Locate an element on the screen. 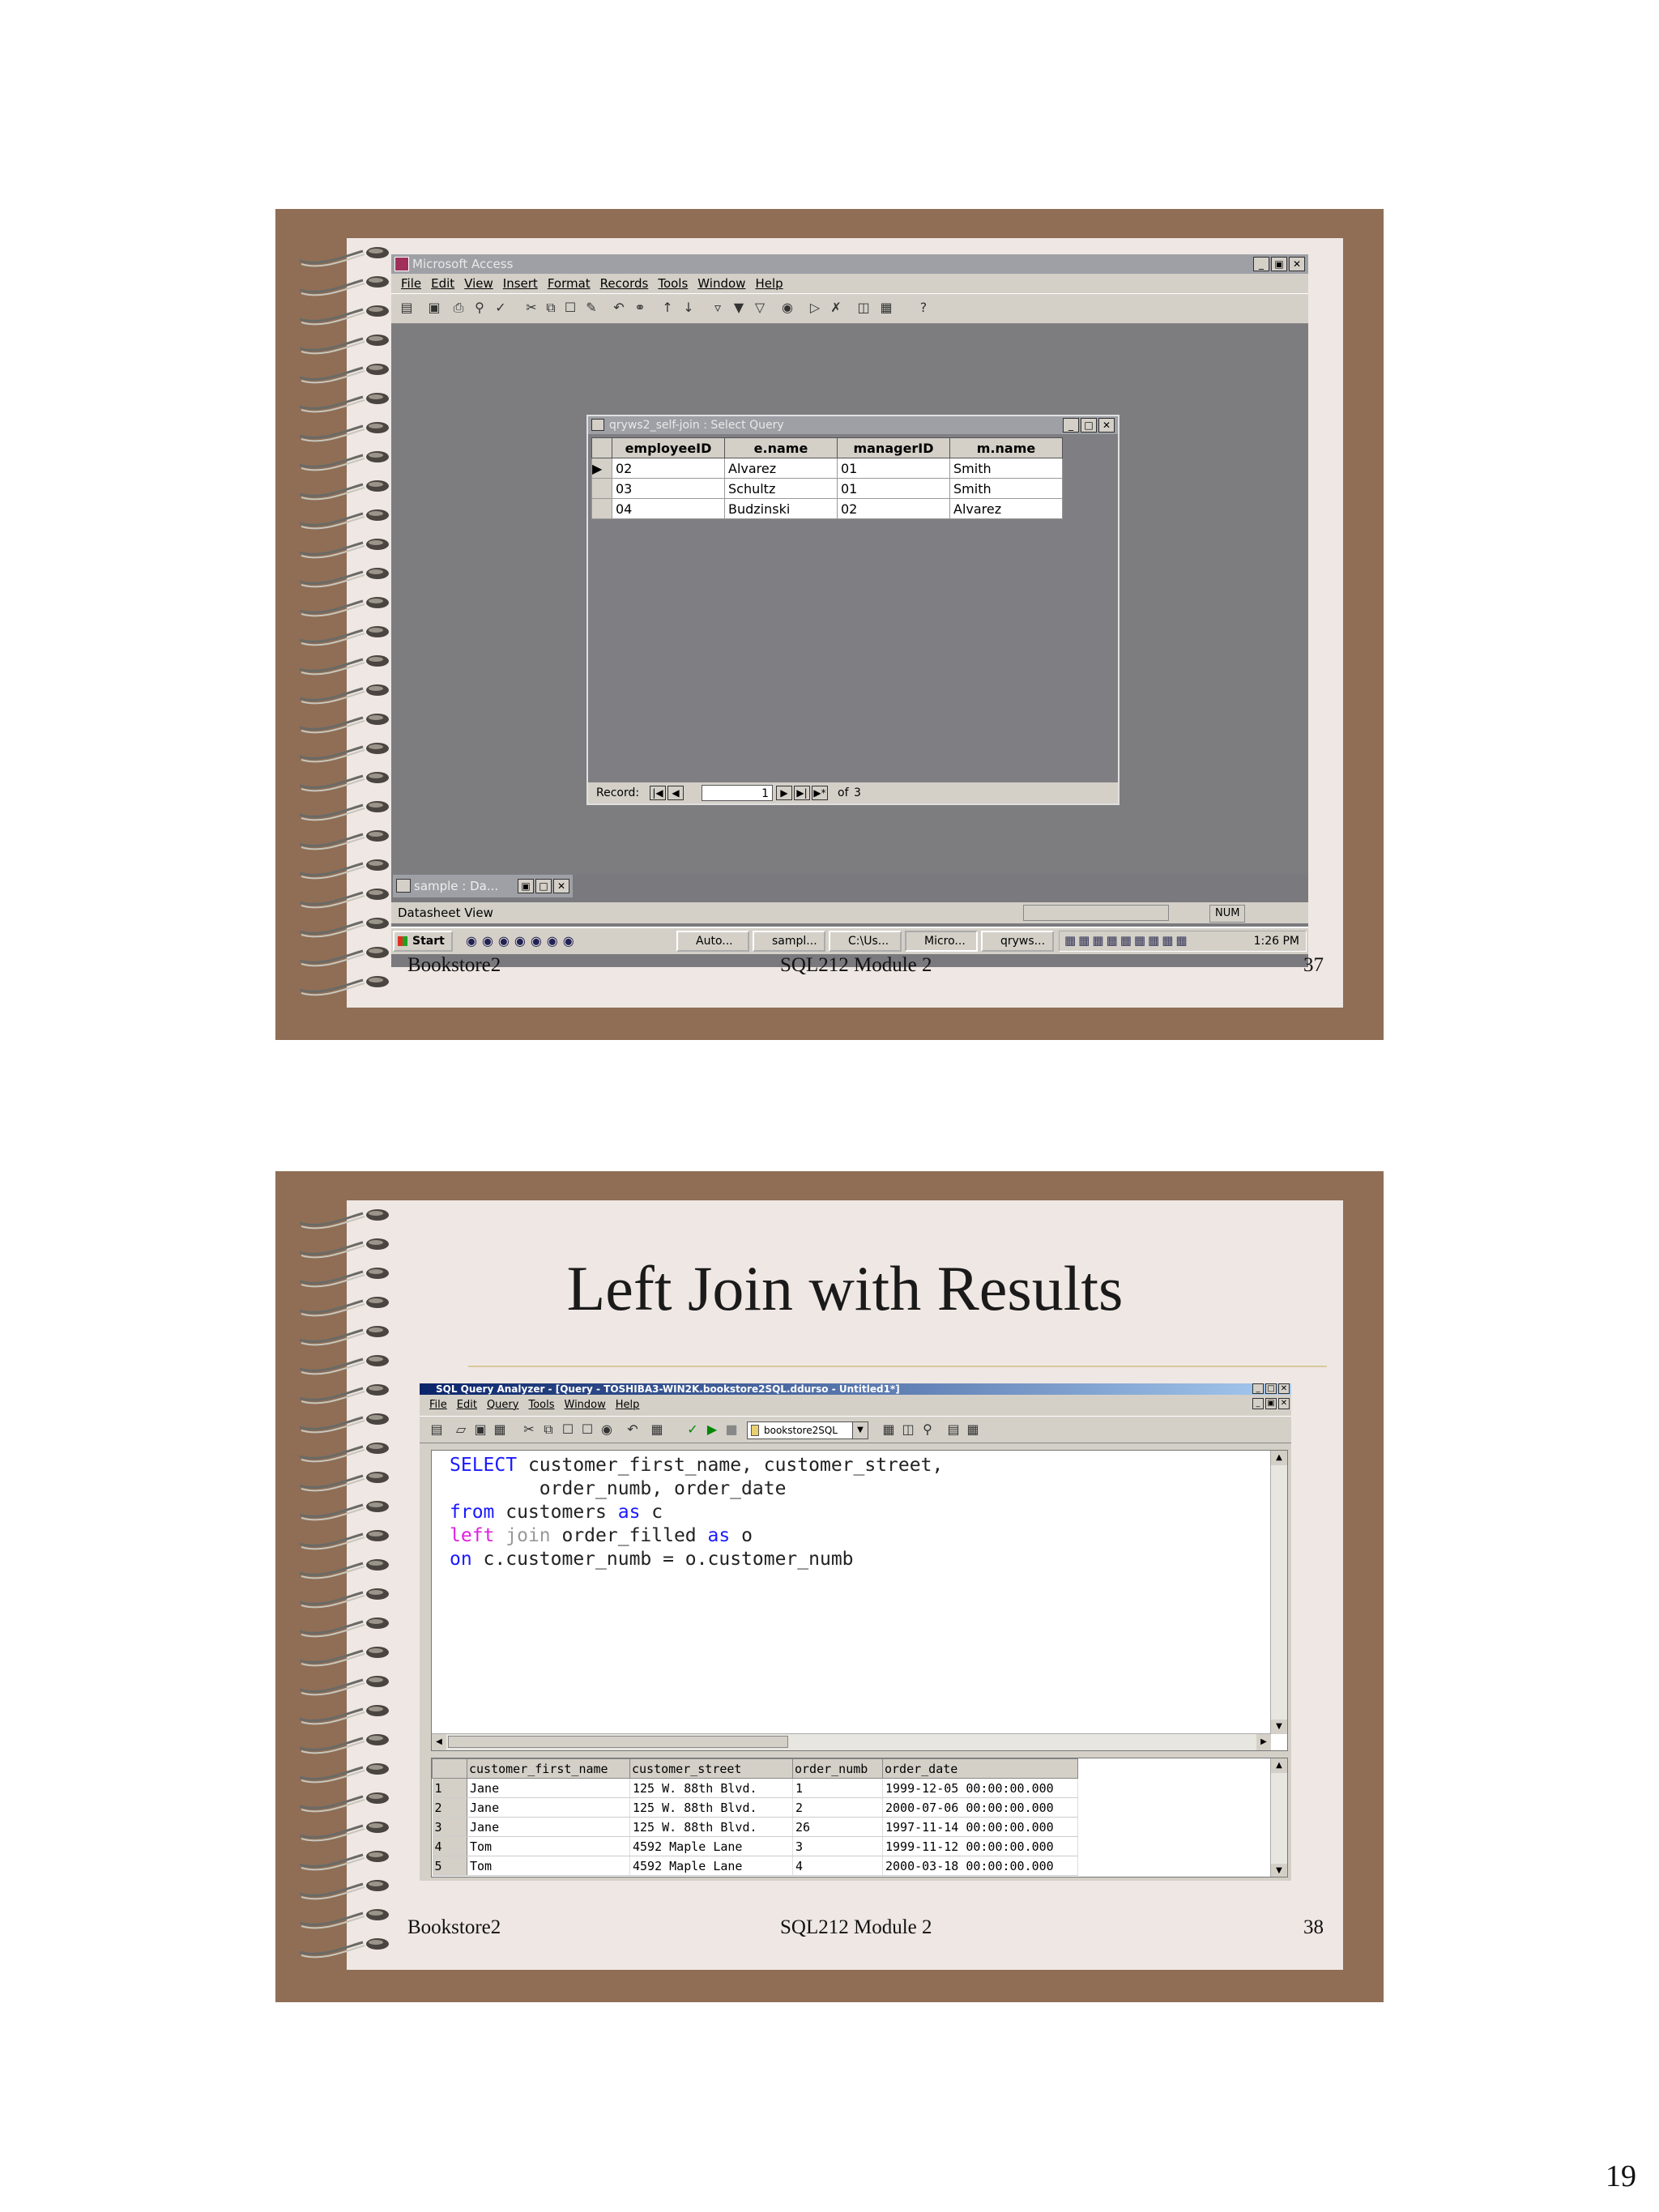 The width and height of the screenshot is (1659, 2212). new-record-nav-button: ▶* is located at coordinates (820, 793).